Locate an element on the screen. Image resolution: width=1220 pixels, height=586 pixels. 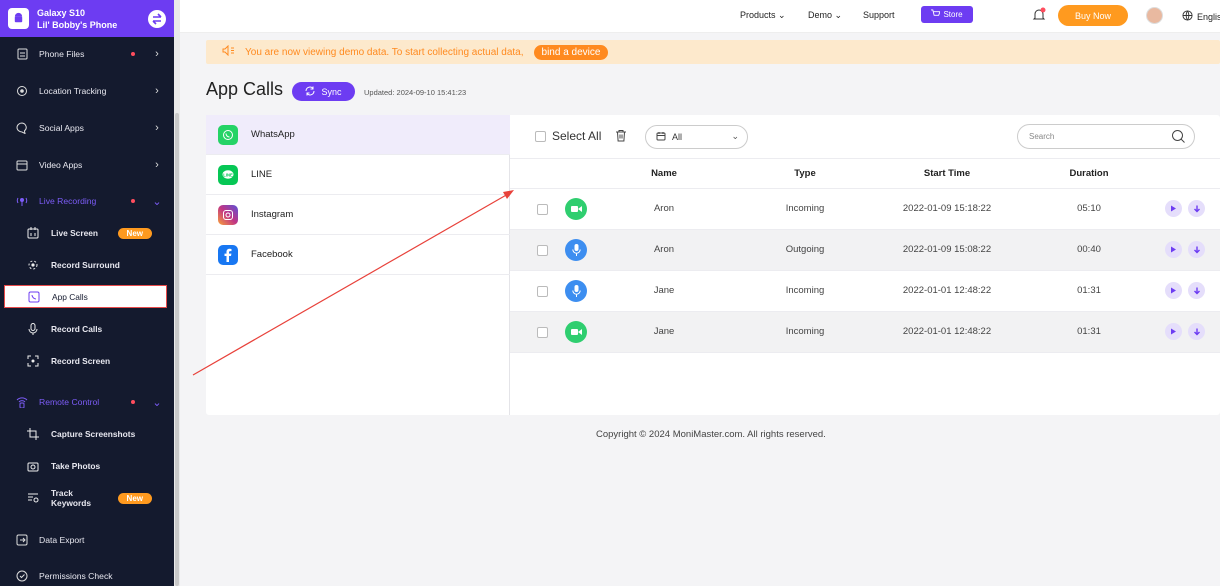
type-filter-select: All ⌄ is located at coordinates (696, 137).